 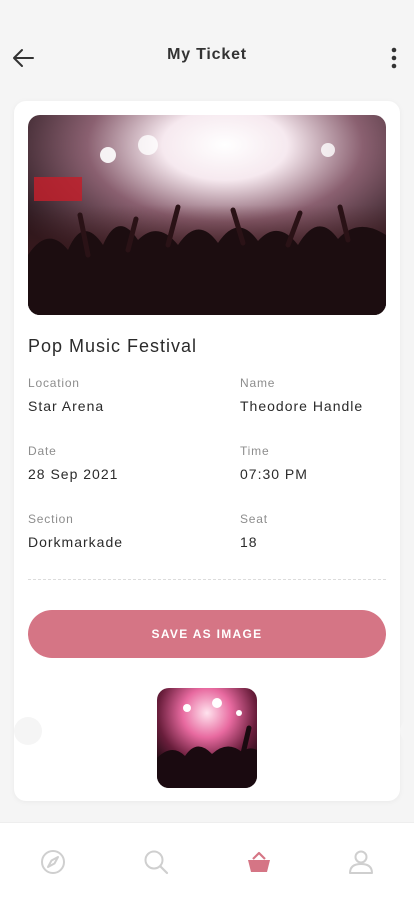 What do you see at coordinates (207, 579) in the screenshot?
I see `ticket-divider` at bounding box center [207, 579].